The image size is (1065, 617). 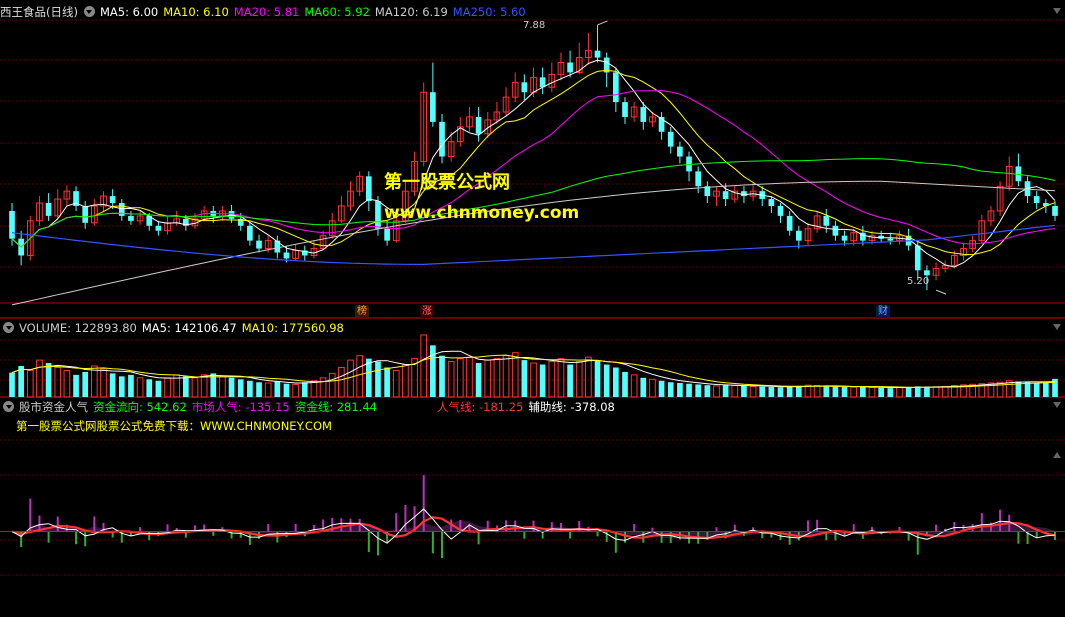 What do you see at coordinates (883, 311) in the screenshot?
I see `event-tag-finance: 财` at bounding box center [883, 311].